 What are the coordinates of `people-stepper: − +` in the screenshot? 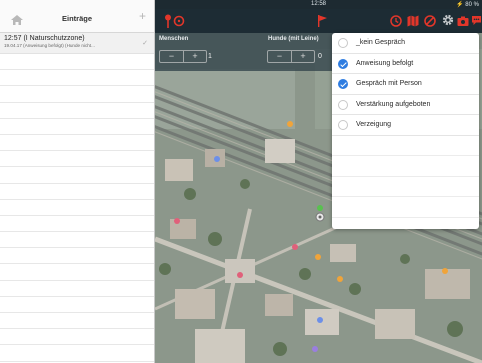 It's located at (183, 56).